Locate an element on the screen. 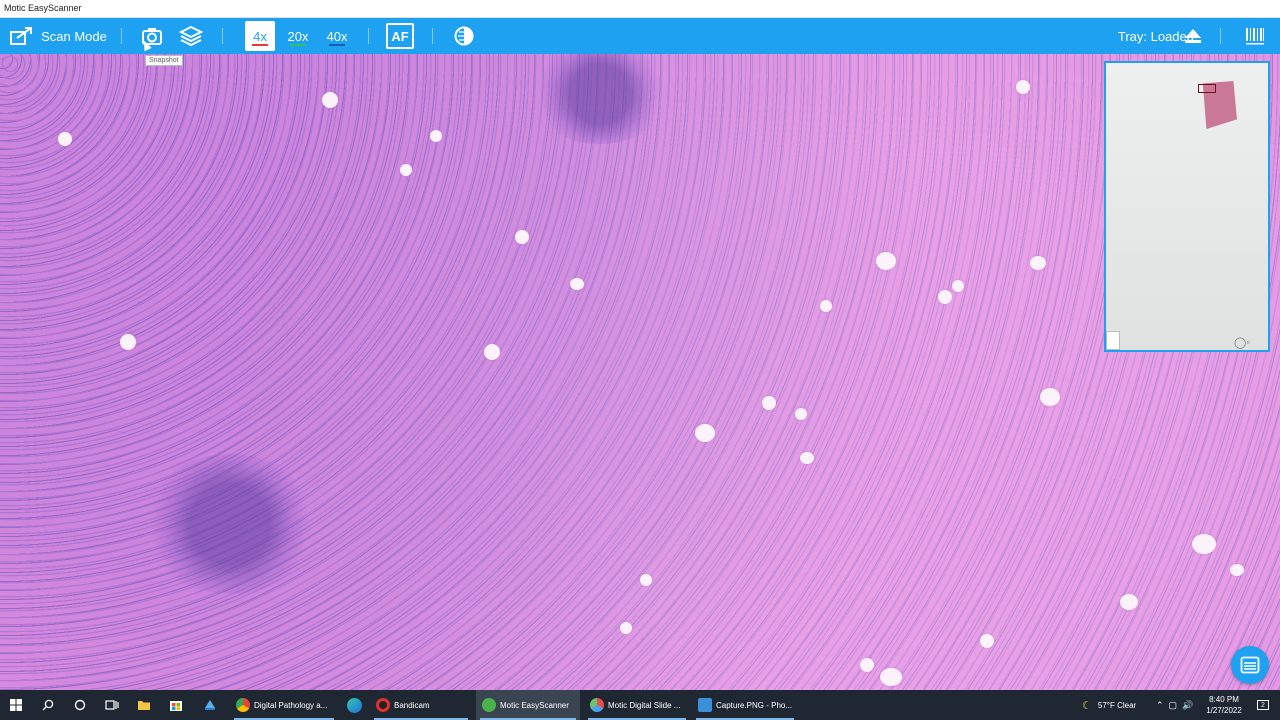 Image resolution: width=1280 pixels, height=720 pixels. store-icon is located at coordinates (176, 706).